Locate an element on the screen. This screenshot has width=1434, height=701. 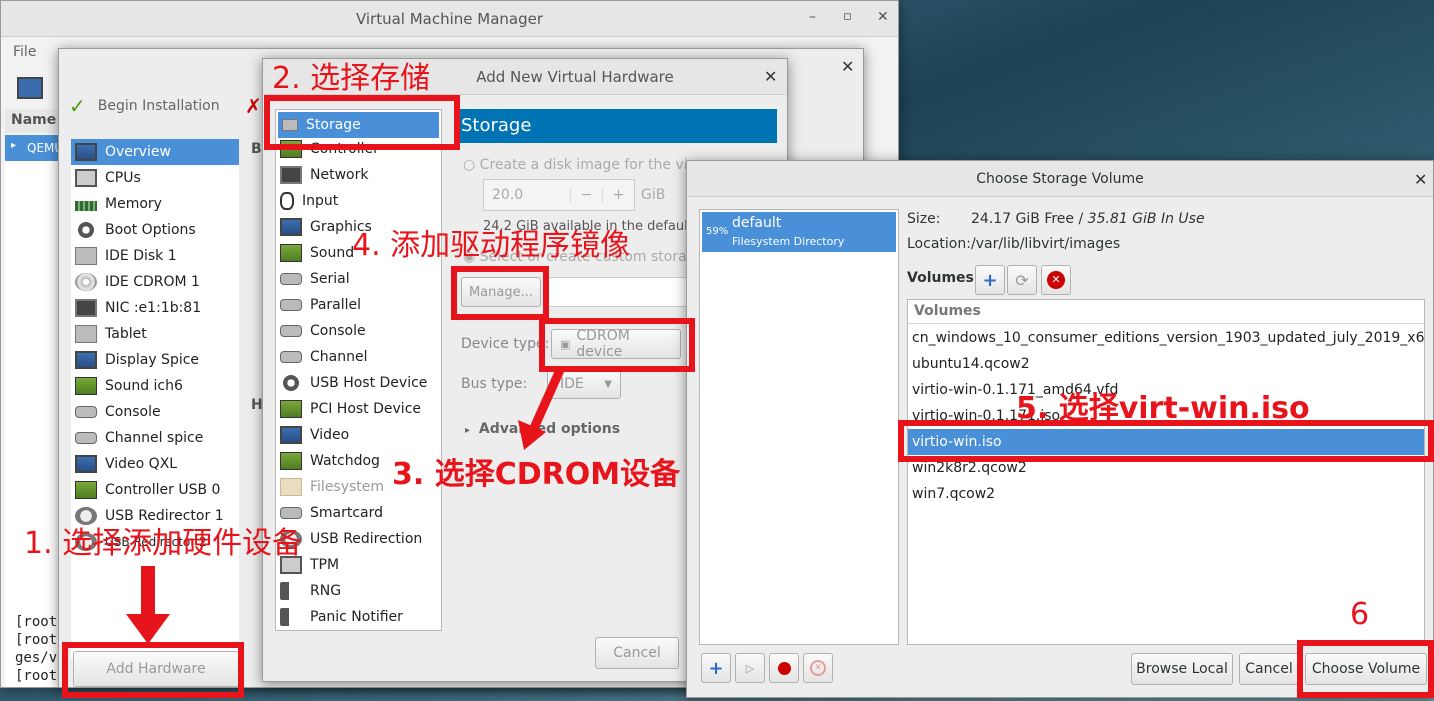
start-pool-button: ▷ is located at coordinates (750, 668).